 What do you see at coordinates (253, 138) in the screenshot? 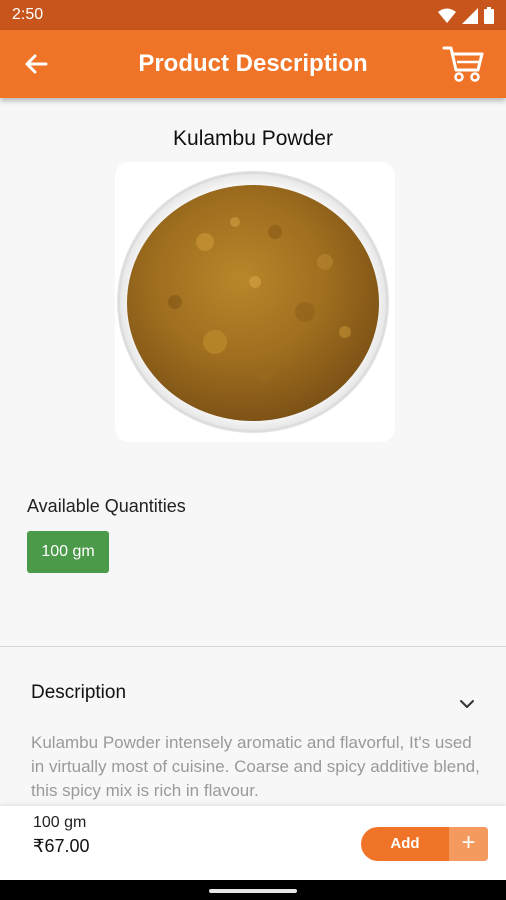
I see `product-name: Kulambu Powder` at bounding box center [253, 138].